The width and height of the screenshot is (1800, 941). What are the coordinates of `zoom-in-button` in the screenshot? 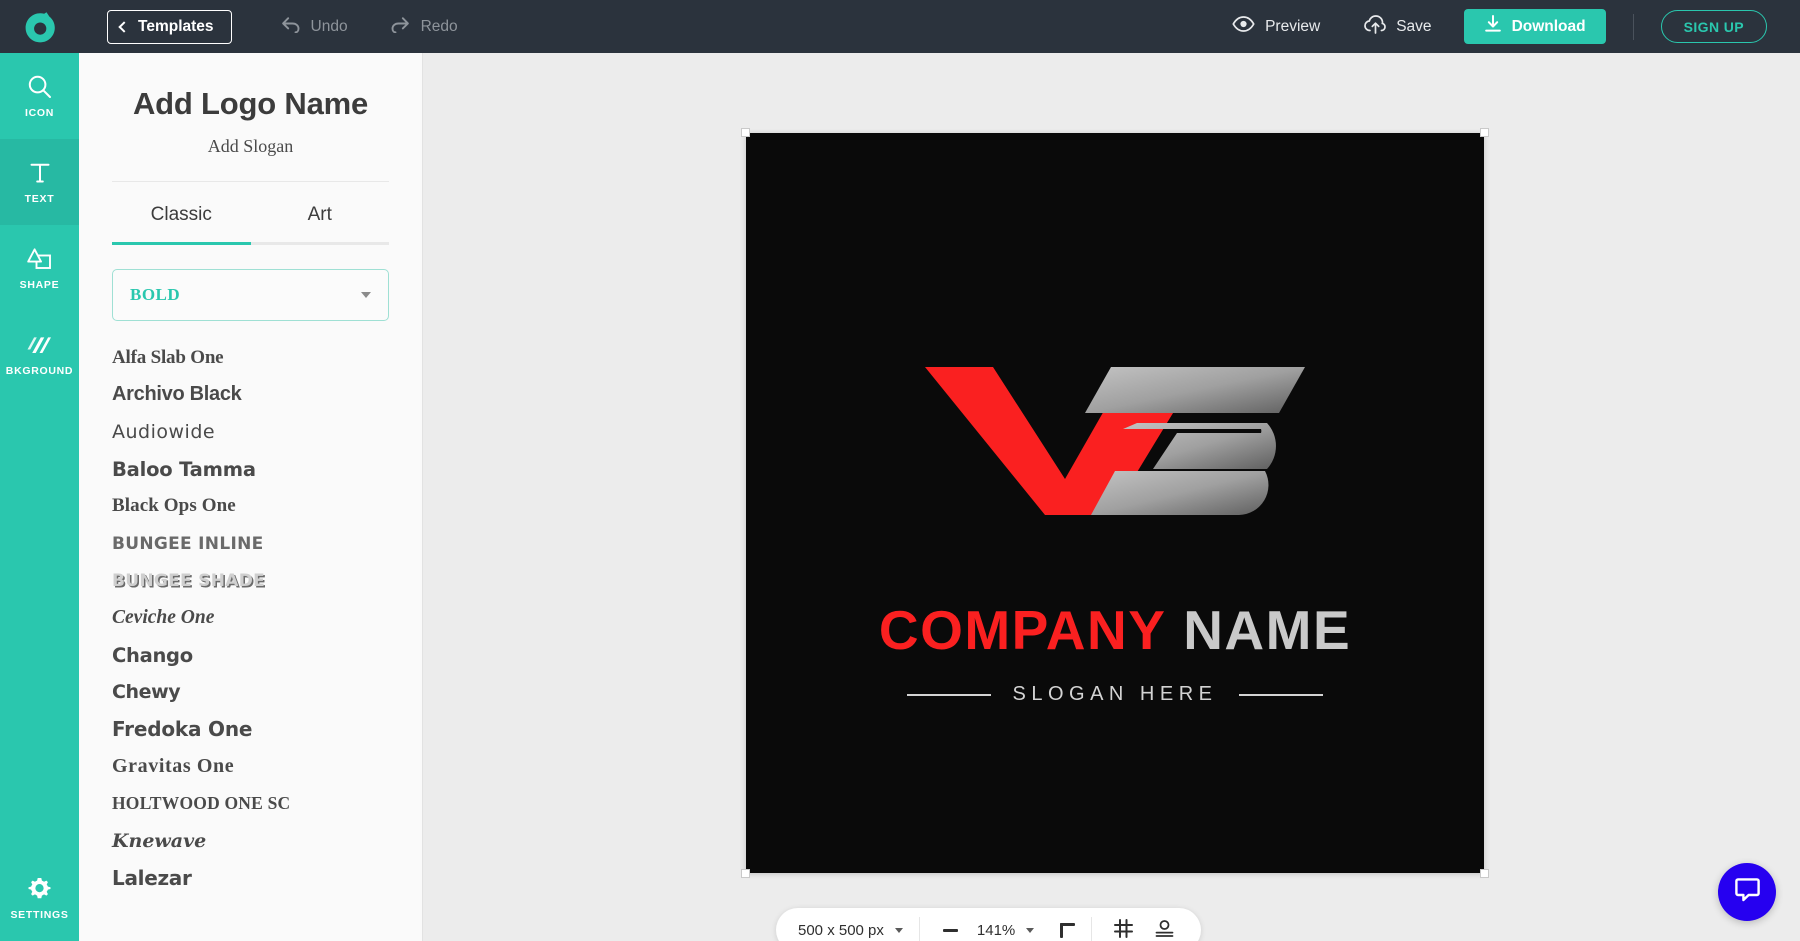 It's located at (1060, 928).